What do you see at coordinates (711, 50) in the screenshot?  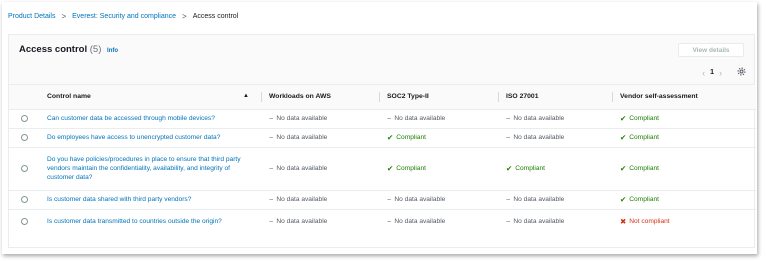 I see `view-details-button: View details` at bounding box center [711, 50].